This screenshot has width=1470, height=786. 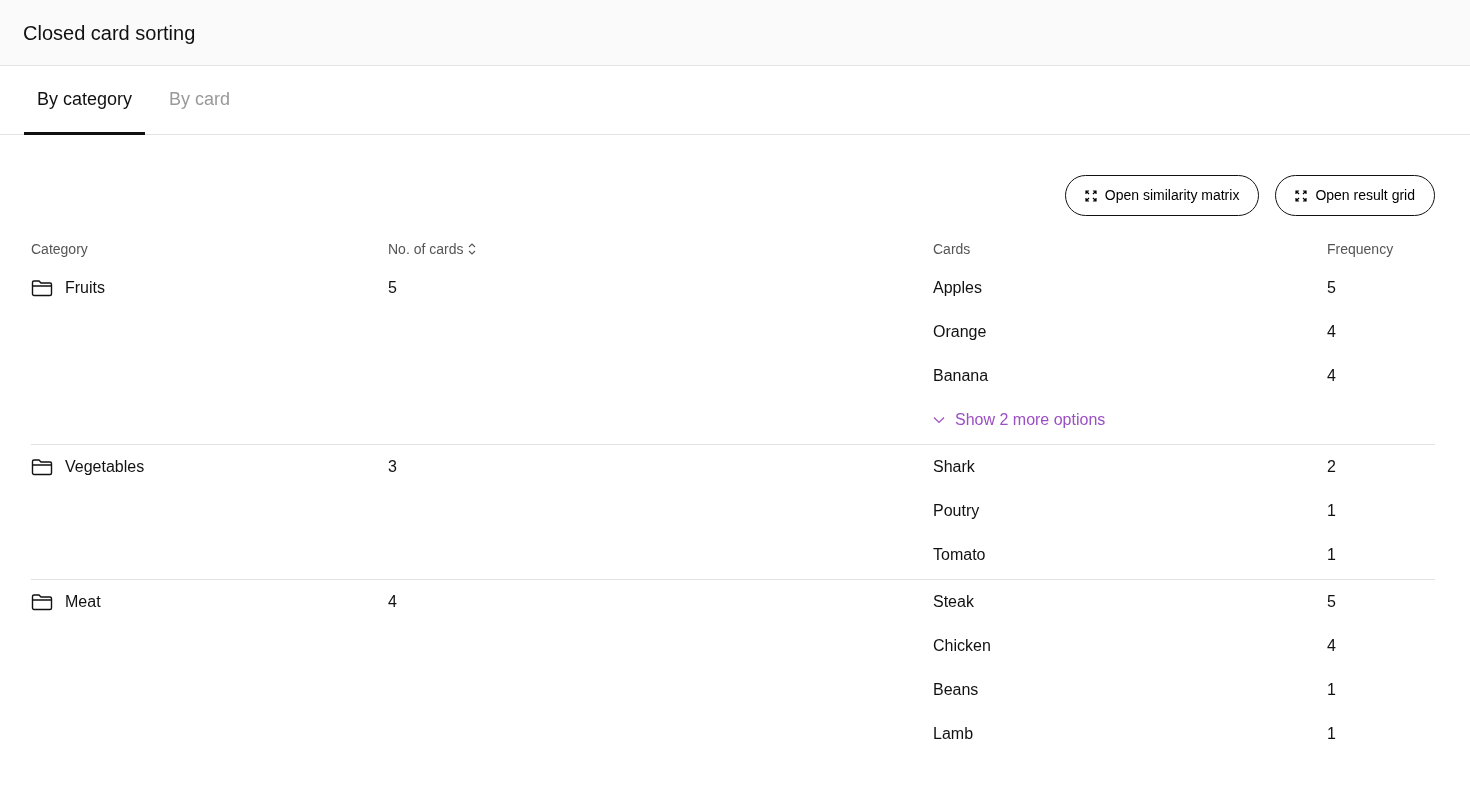 I want to click on column-header: Frequency, so click(x=1360, y=249).